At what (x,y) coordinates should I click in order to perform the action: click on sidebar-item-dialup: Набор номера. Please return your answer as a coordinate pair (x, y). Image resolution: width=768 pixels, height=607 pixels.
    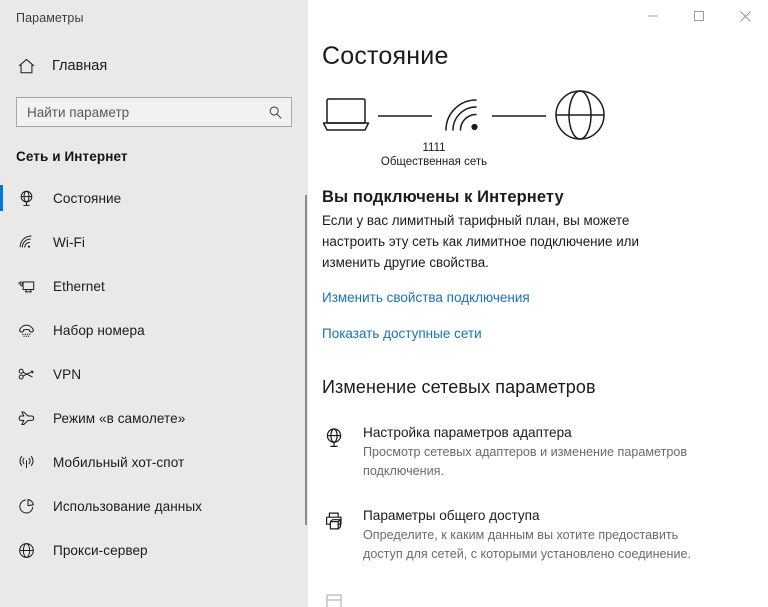
    Looking at the image, I should click on (154, 330).